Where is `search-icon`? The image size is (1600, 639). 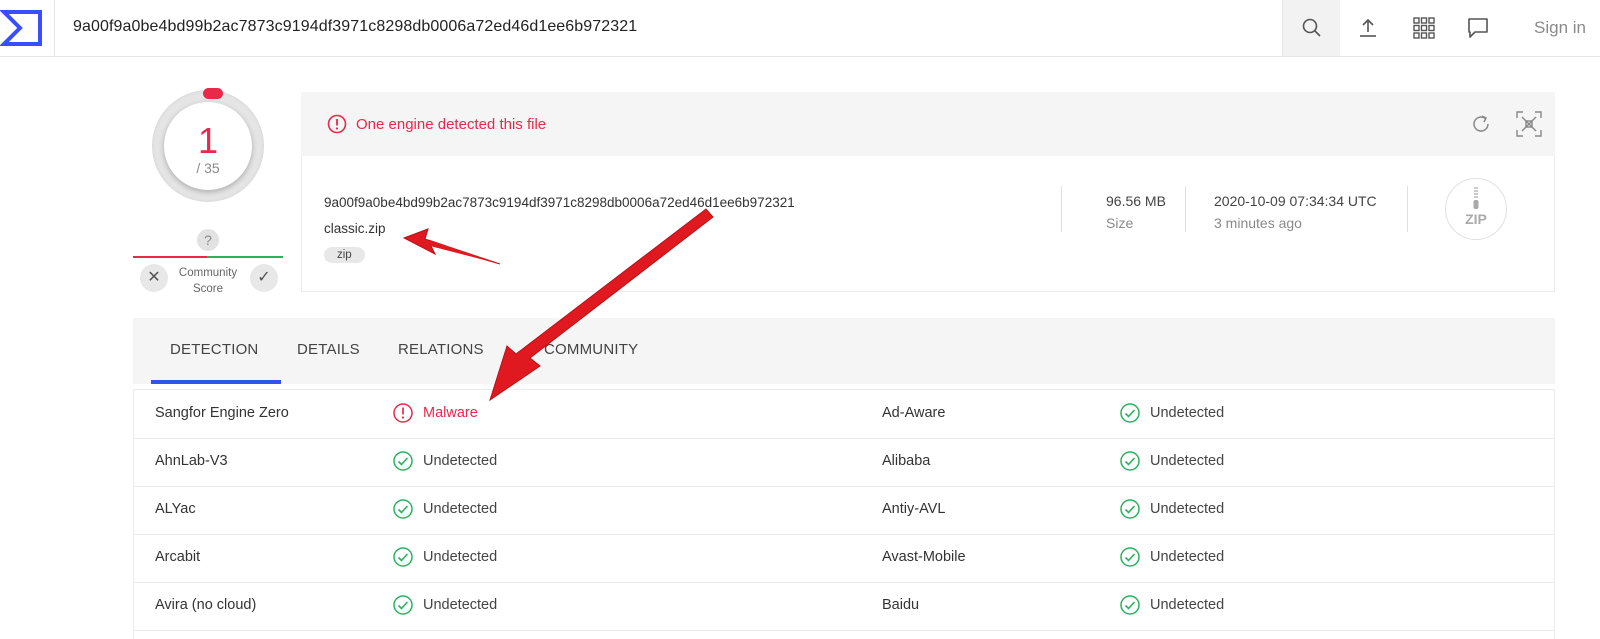
search-icon is located at coordinates (1311, 27).